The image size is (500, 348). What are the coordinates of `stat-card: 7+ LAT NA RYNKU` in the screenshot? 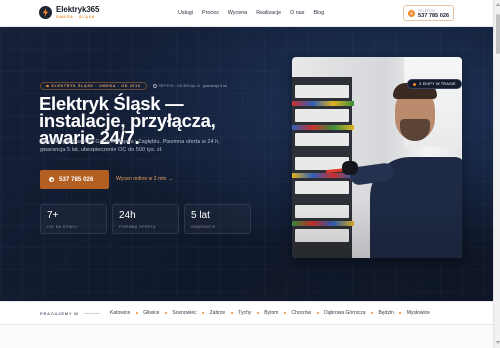 It's located at (73, 219).